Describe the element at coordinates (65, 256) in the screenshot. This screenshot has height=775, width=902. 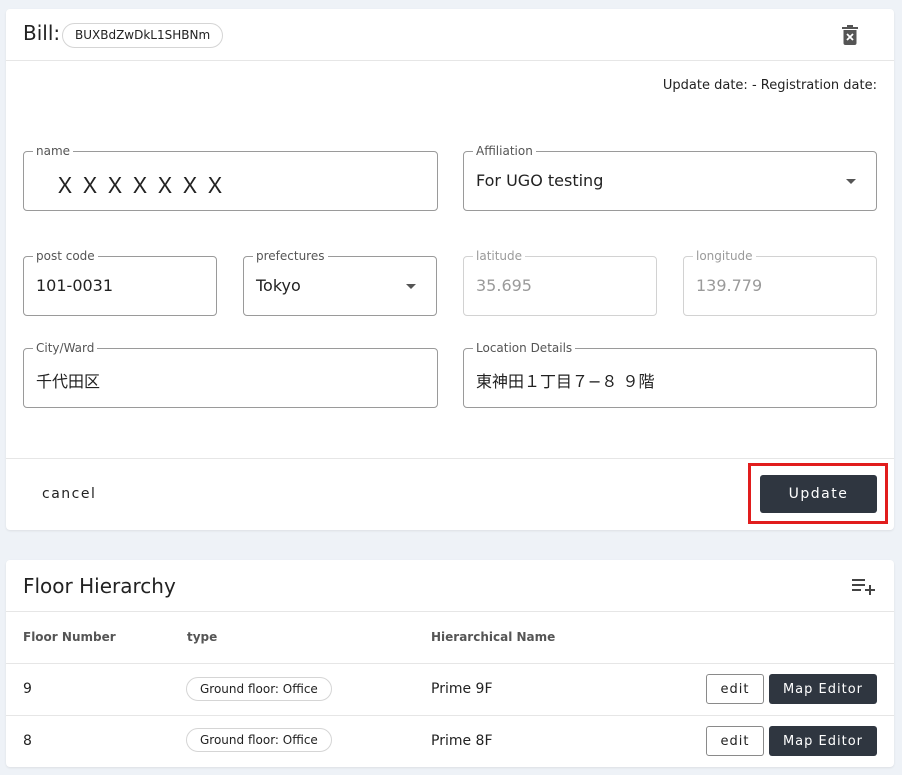
I see `post-code-label: post code` at that location.